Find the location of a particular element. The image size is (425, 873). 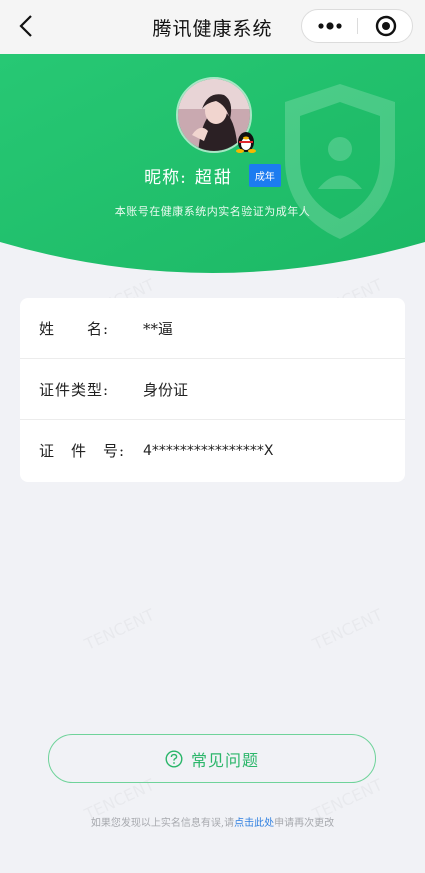

nickname-label: 昵称: is located at coordinates (165, 178).